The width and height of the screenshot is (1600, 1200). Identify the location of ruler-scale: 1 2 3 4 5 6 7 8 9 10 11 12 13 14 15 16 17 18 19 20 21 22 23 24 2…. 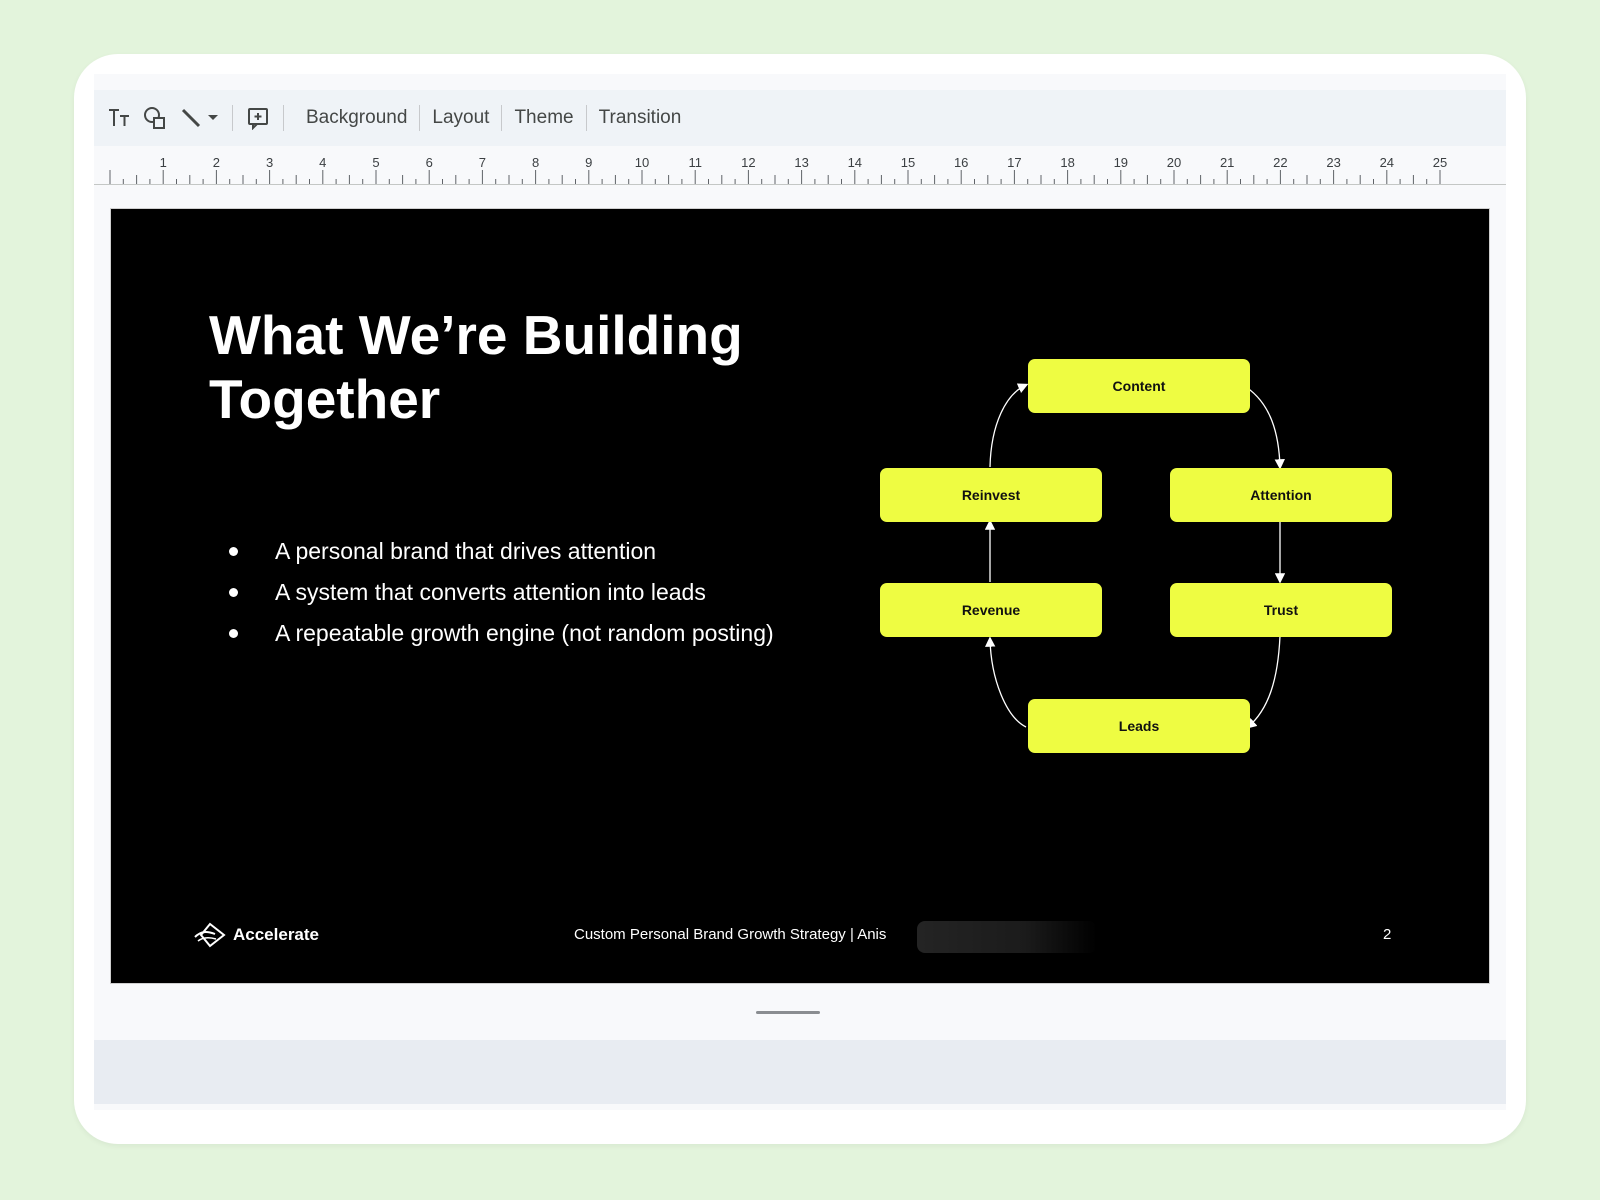
(778, 169).